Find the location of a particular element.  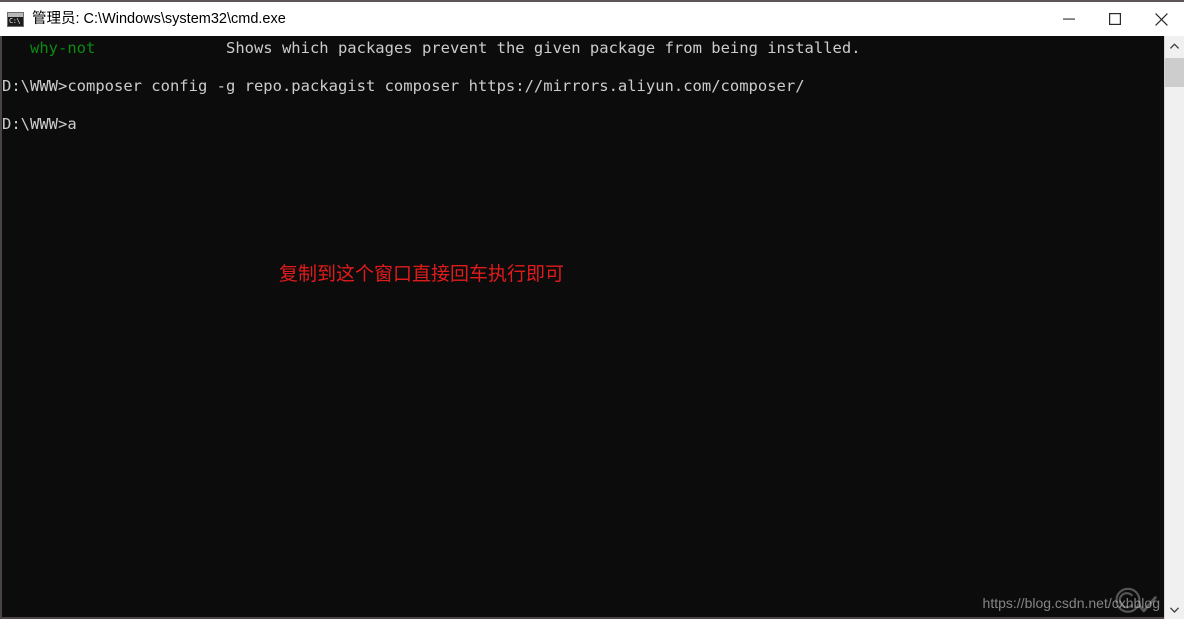

maximize-icon is located at coordinates (1115, 19).